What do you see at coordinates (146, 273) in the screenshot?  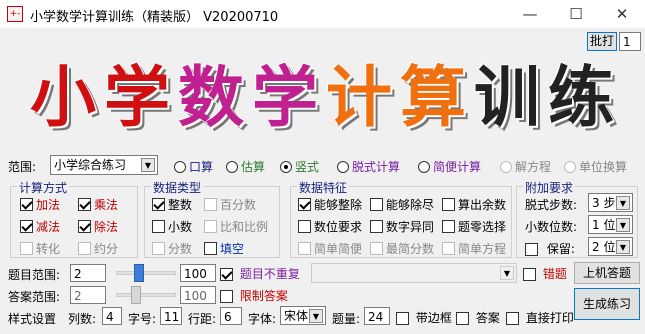 I see `question-range-slider` at bounding box center [146, 273].